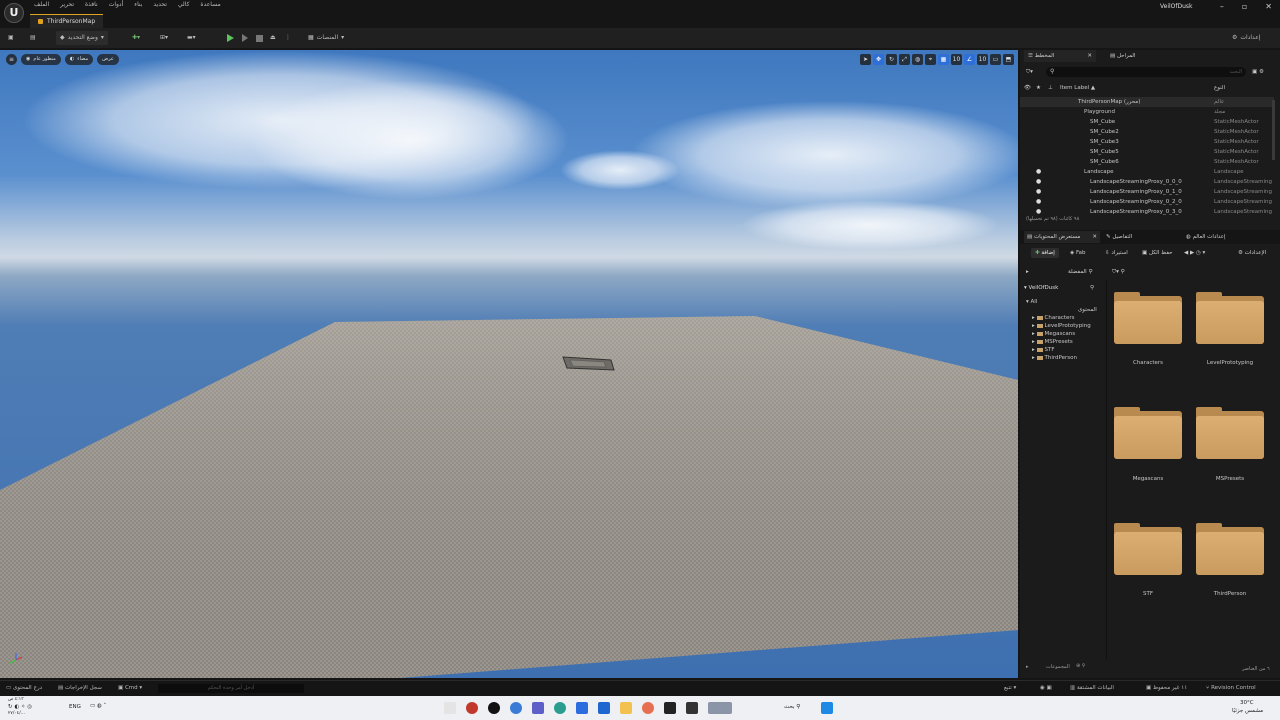 The image size is (1280, 720). What do you see at coordinates (878, 59) in the screenshot?
I see `move-tool-icon: ✥` at bounding box center [878, 59].